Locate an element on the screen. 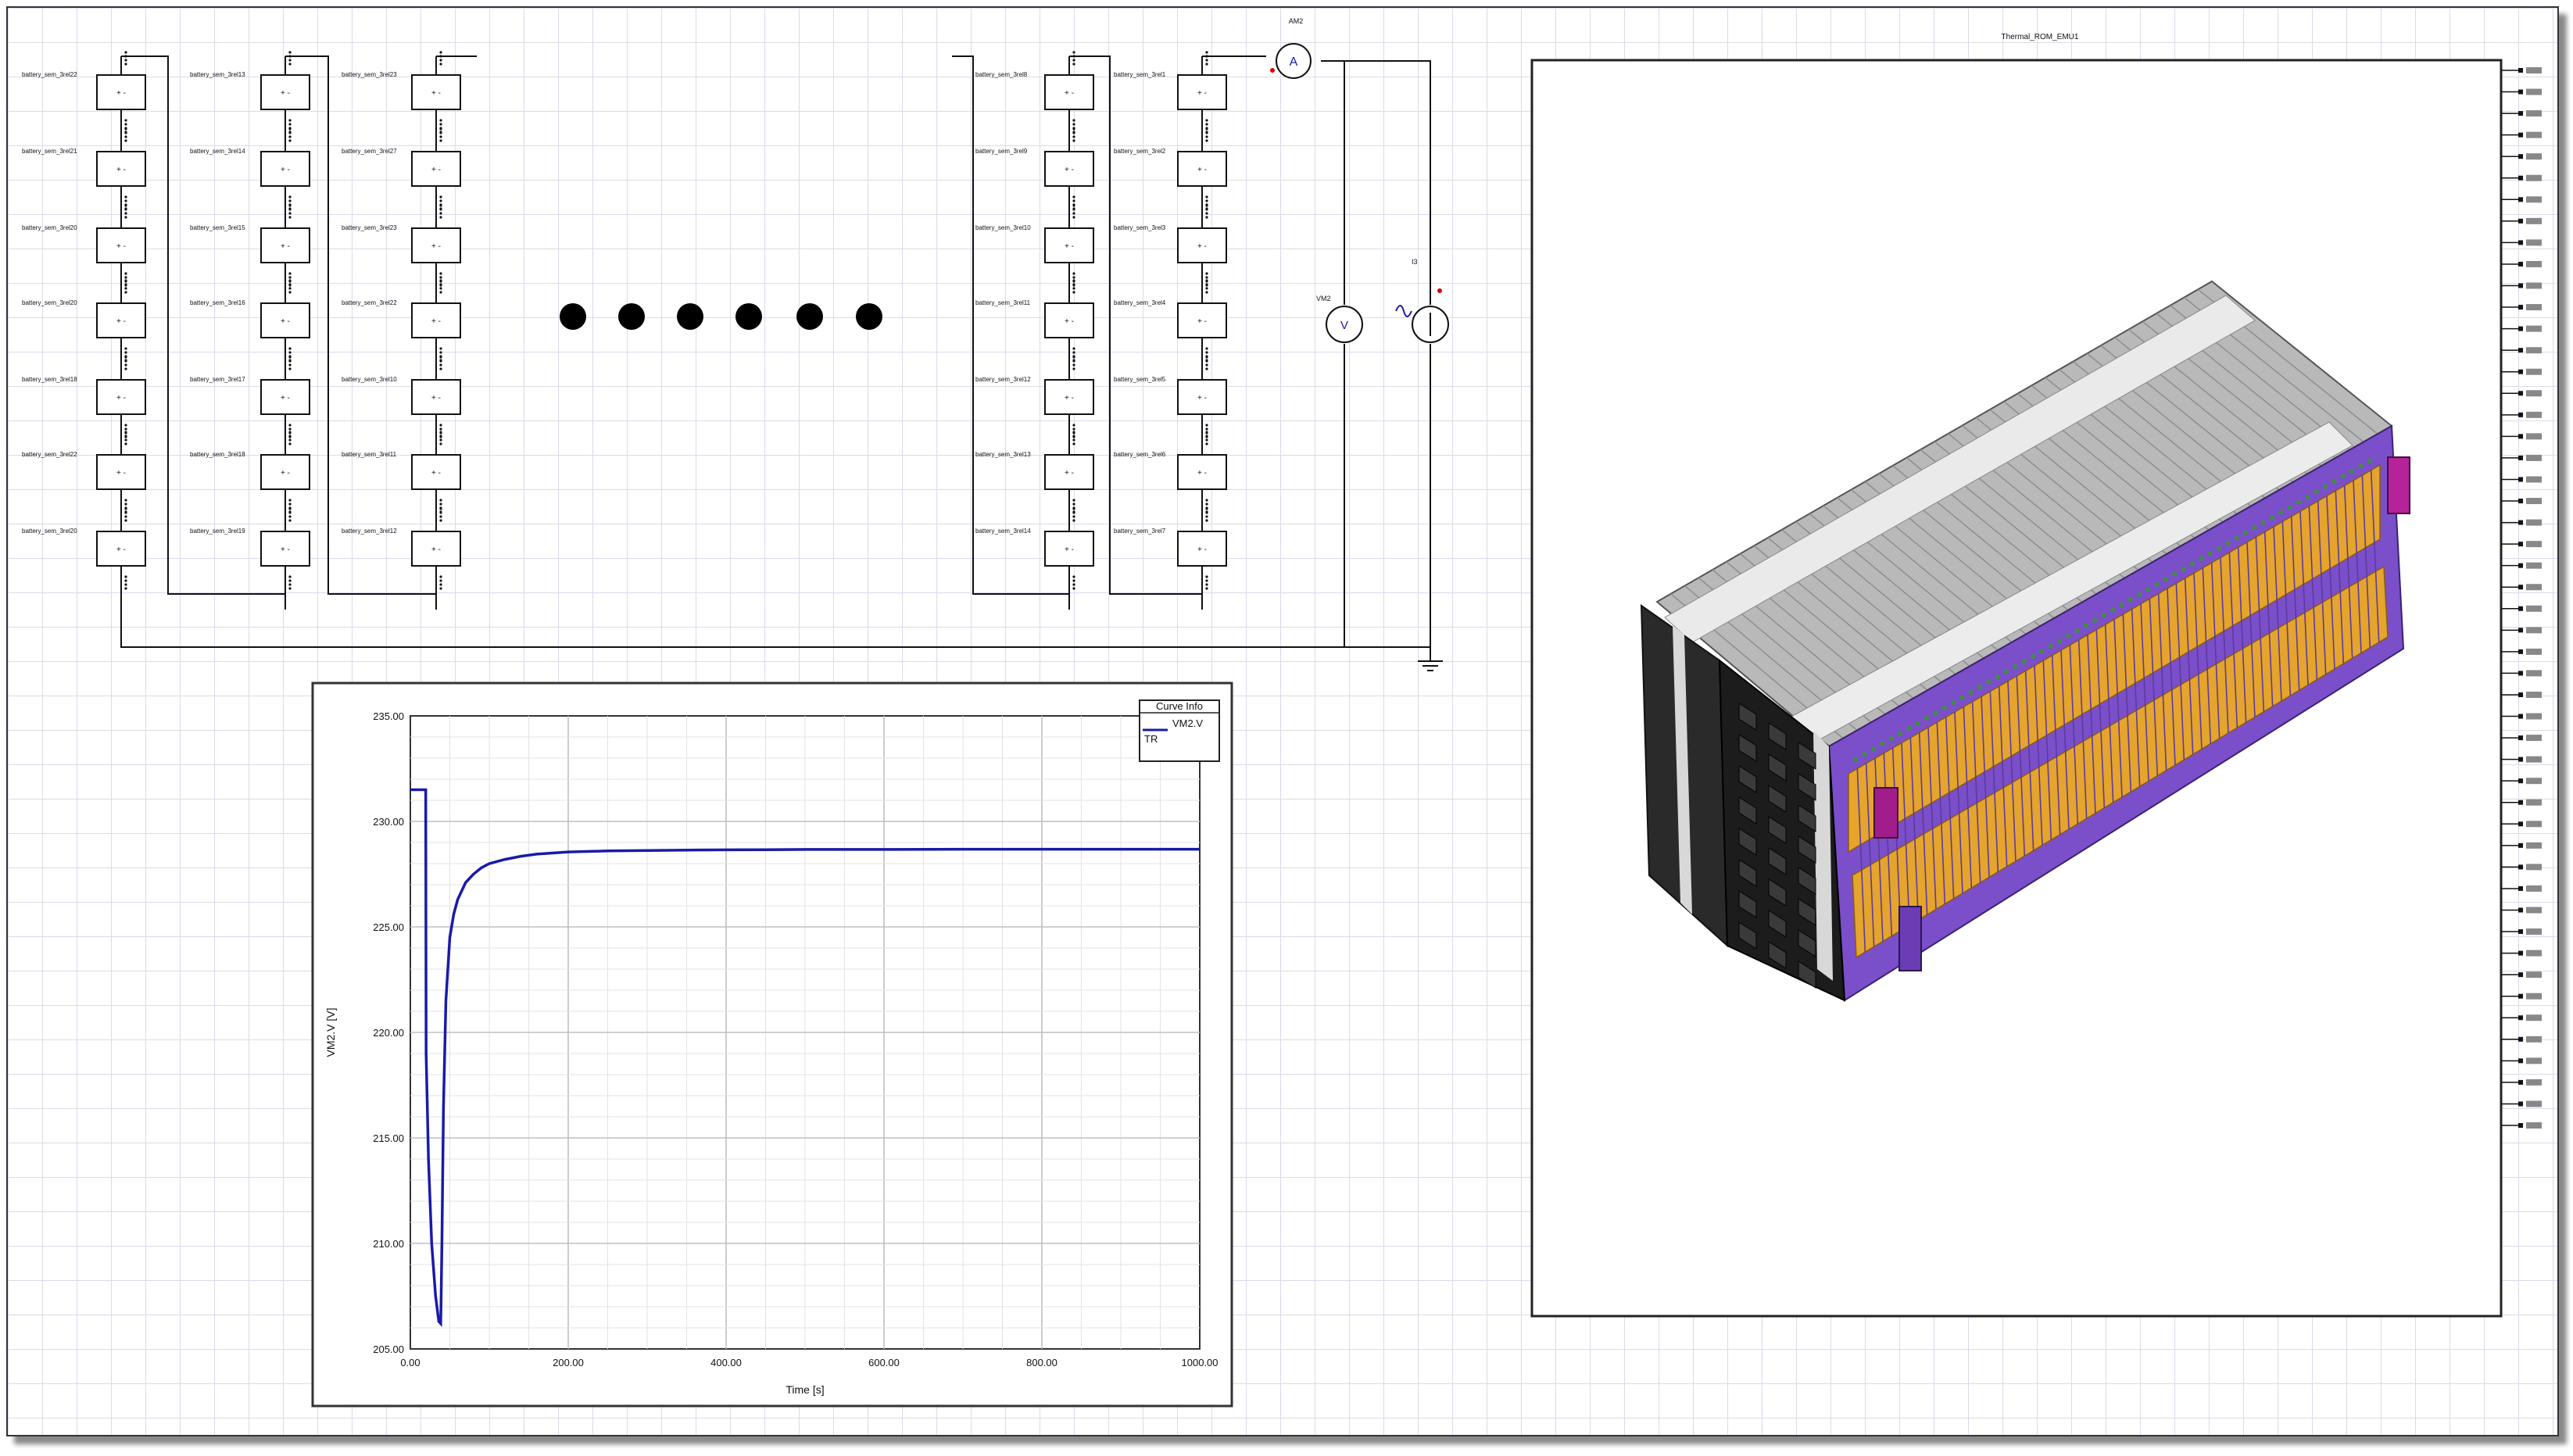 This screenshot has width=2573, height=1456. cell-label: battery_sem_3rel16 is located at coordinates (217, 302).